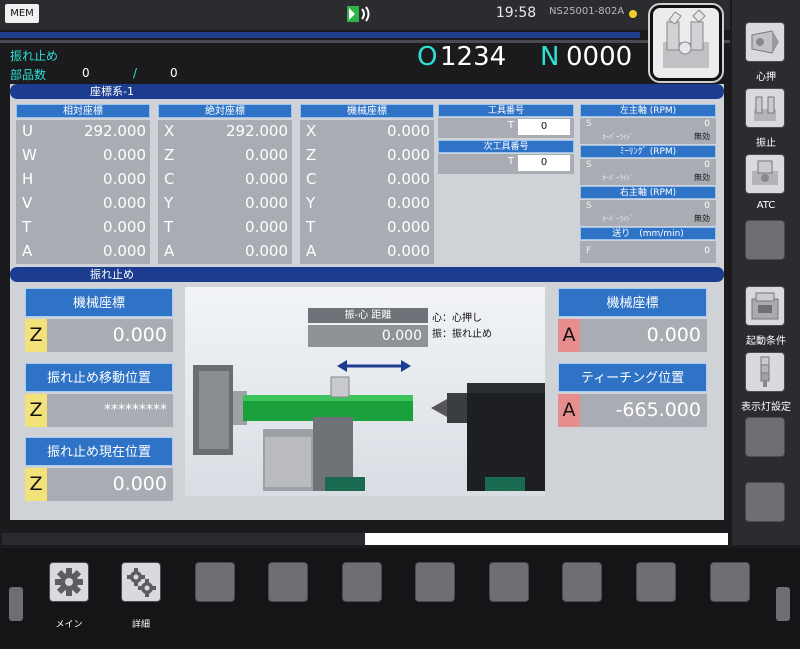 The width and height of the screenshot is (800, 649). What do you see at coordinates (632, 302) in the screenshot?
I see `machine-coord-a-button: 機械座標` at bounding box center [632, 302].